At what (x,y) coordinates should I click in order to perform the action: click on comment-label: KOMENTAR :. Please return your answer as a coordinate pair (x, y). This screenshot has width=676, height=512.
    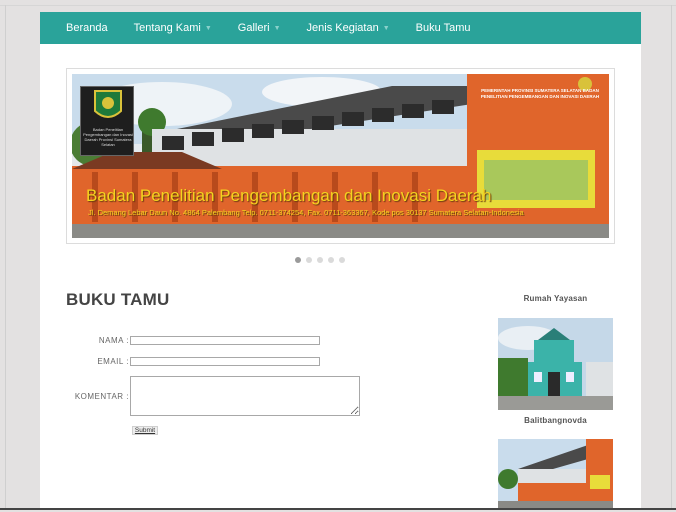
    Looking at the image, I should click on (101, 396).